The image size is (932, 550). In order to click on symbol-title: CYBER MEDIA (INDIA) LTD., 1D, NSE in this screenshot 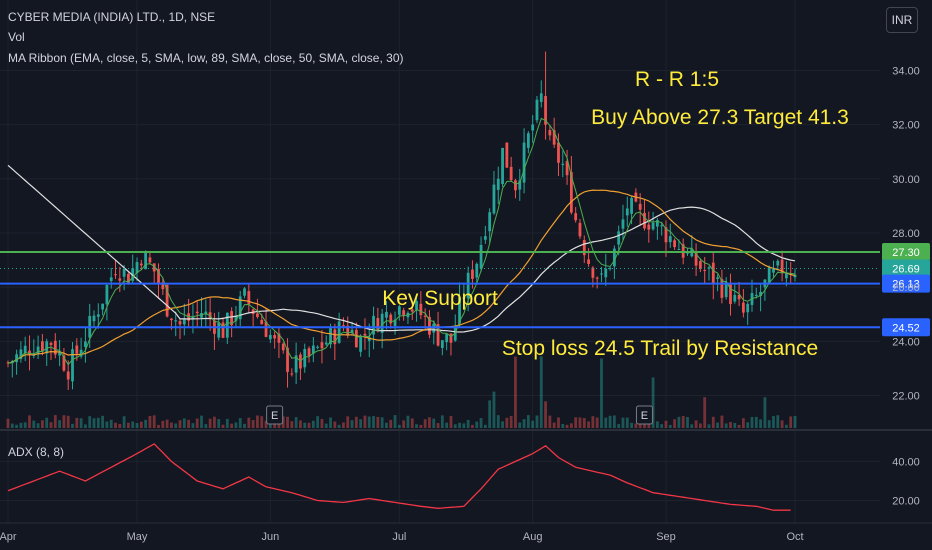, I will do `click(112, 17)`.